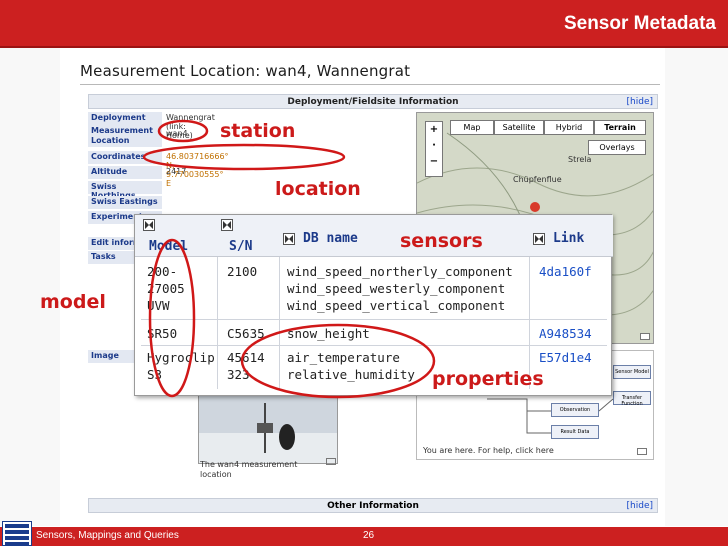  Describe the element at coordinates (364, 47) in the screenshot. I see `title-rule` at that location.